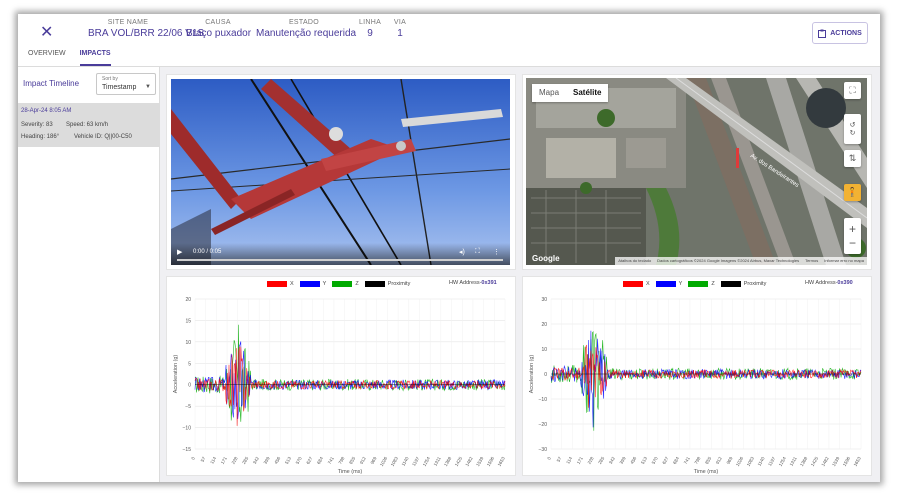 The width and height of the screenshot is (900, 498). Describe the element at coordinates (587, 93) in the screenshot. I see `map-type-satelite: Satélite` at that location.